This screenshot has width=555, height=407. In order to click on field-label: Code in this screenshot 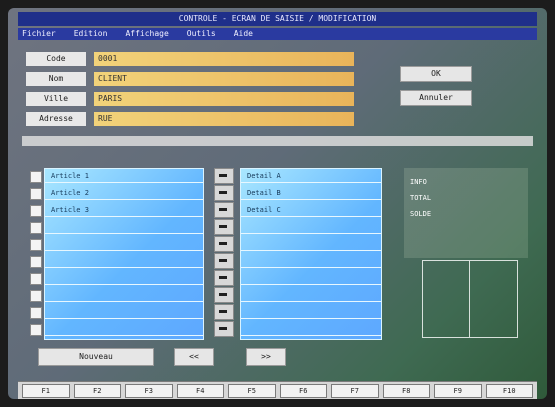, I will do `click(56, 59)`.